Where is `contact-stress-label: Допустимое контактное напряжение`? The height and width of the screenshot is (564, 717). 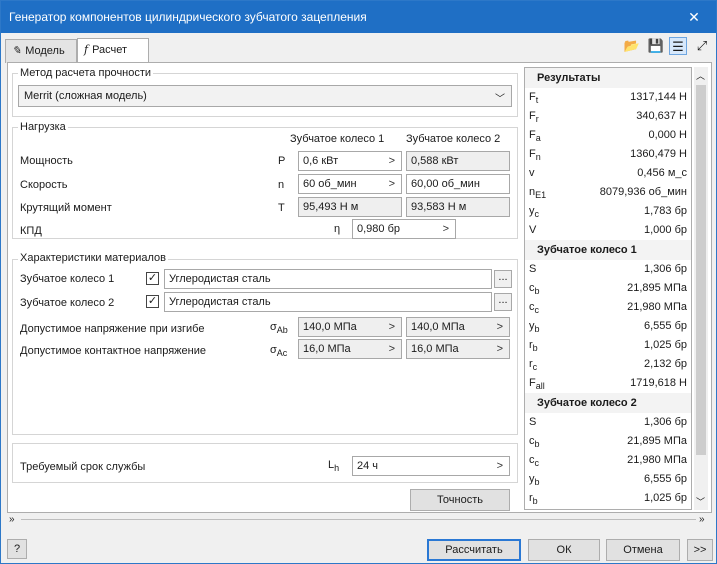 contact-stress-label: Допустимое контактное напряжение is located at coordinates (113, 351).